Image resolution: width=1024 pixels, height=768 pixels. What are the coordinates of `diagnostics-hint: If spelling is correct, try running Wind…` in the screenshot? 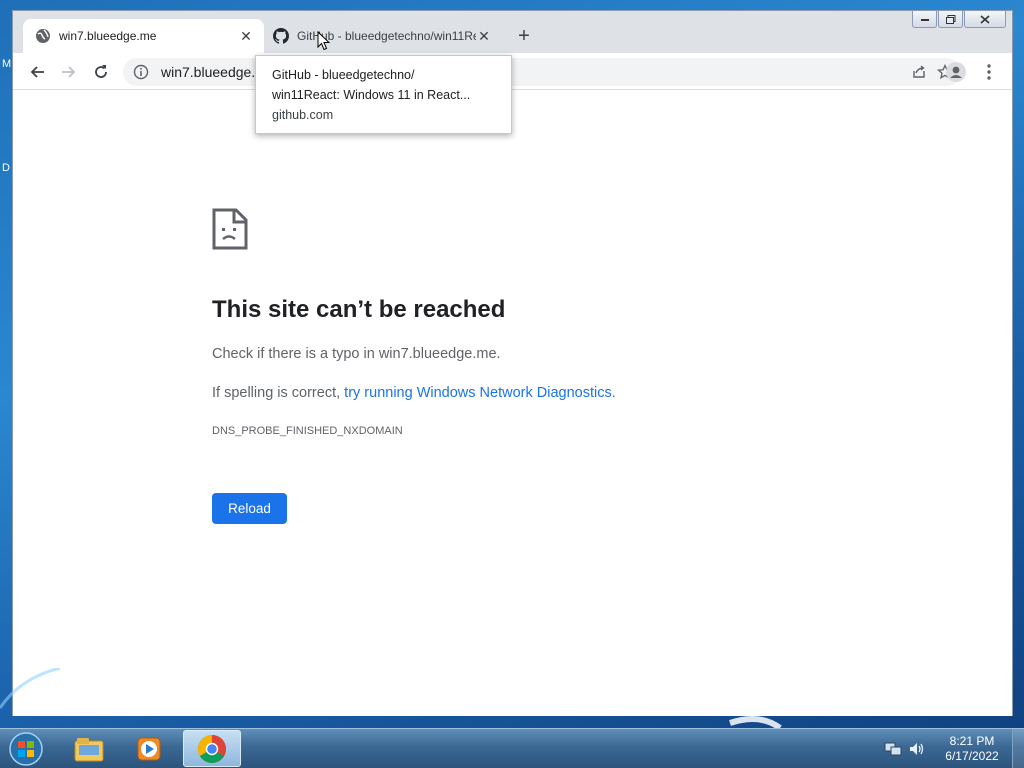 It's located at (414, 393).